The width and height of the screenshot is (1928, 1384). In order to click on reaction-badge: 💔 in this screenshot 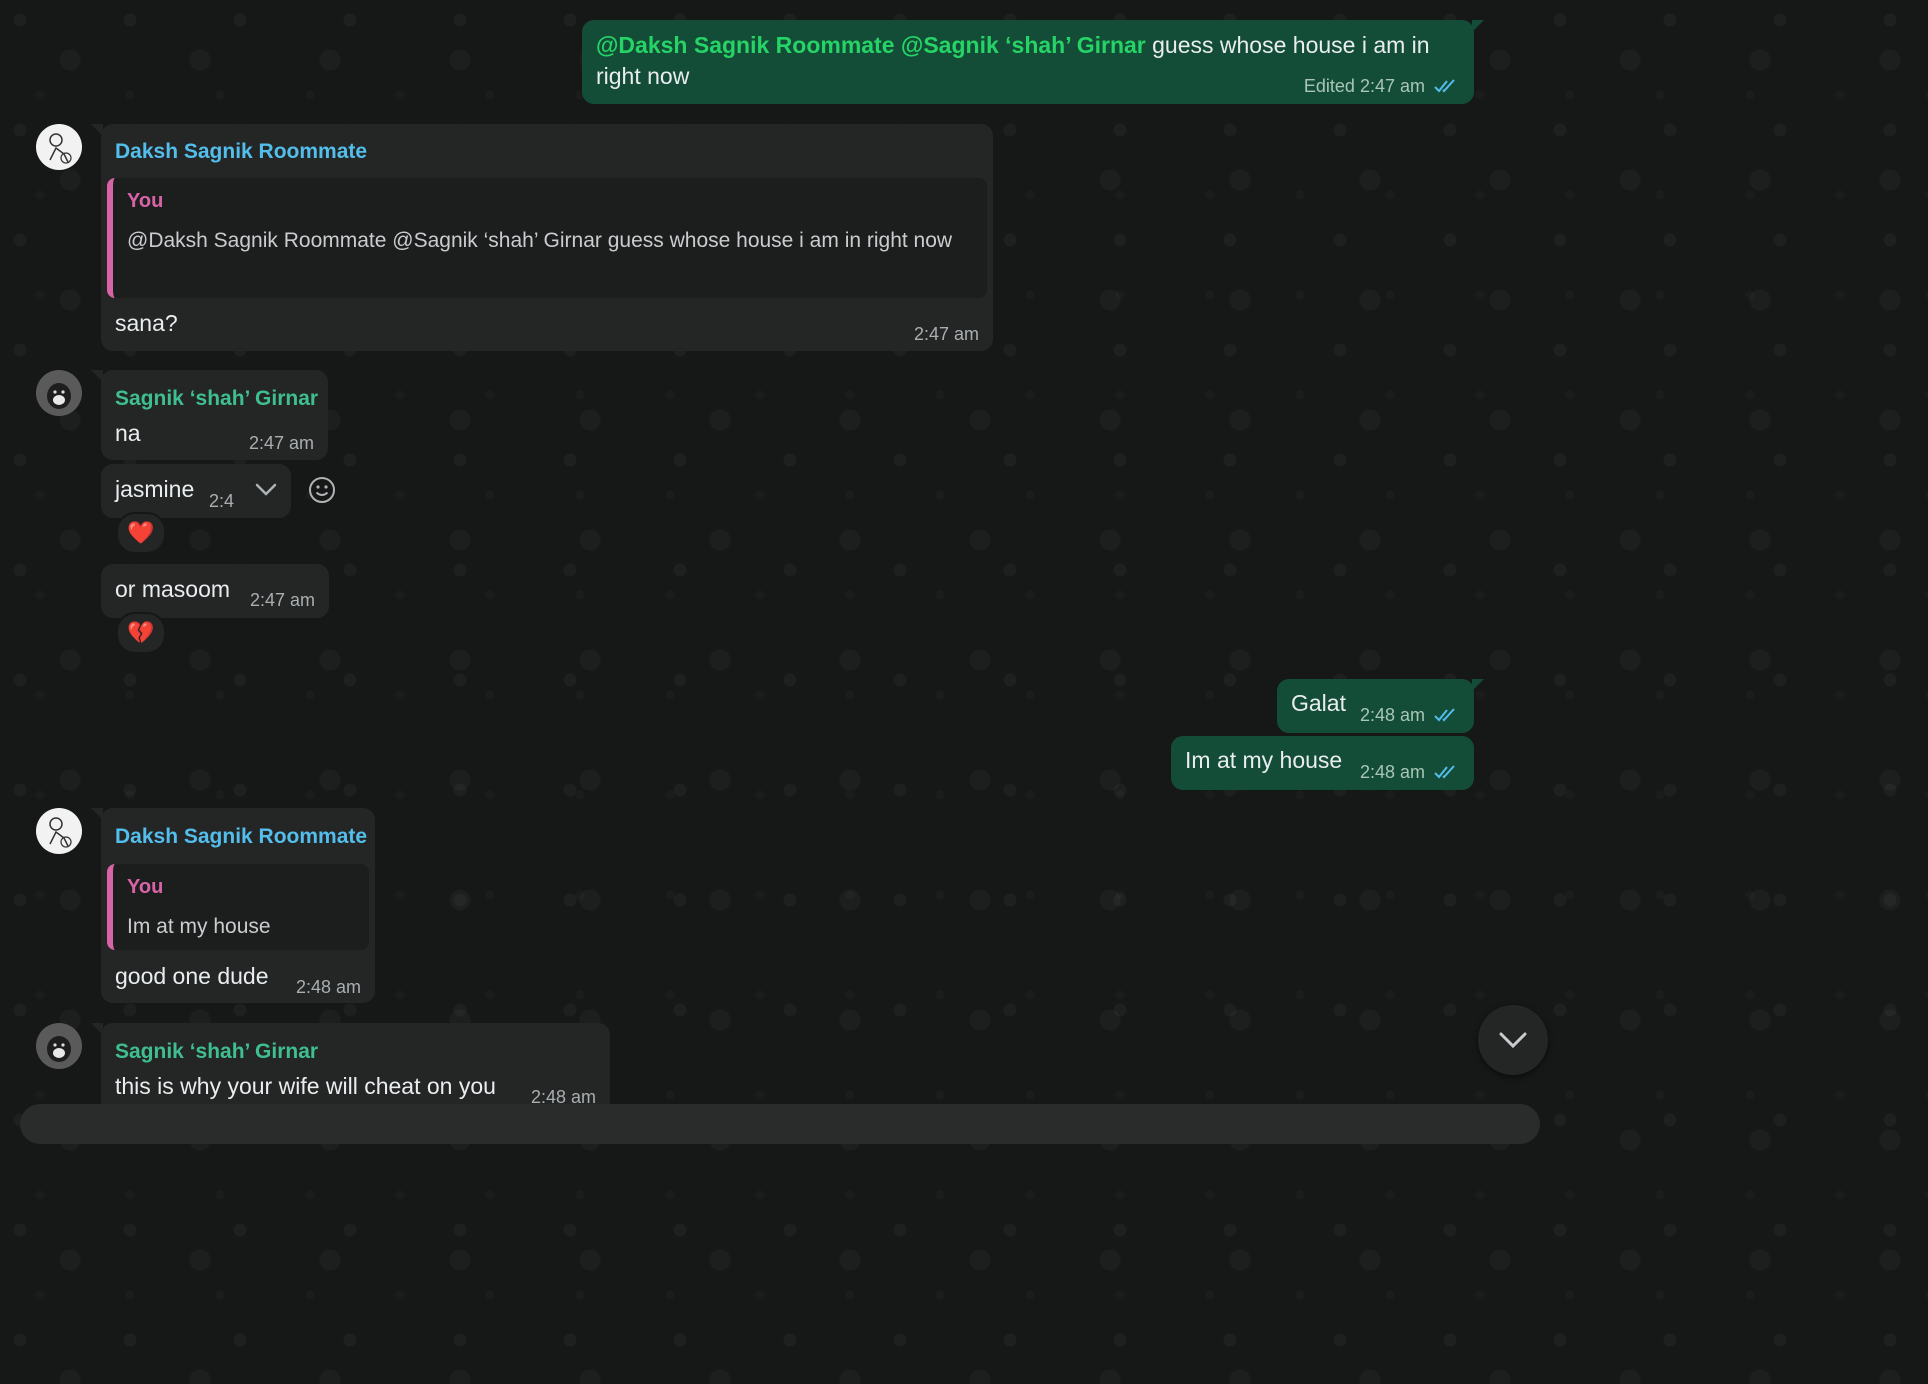, I will do `click(141, 633)`.